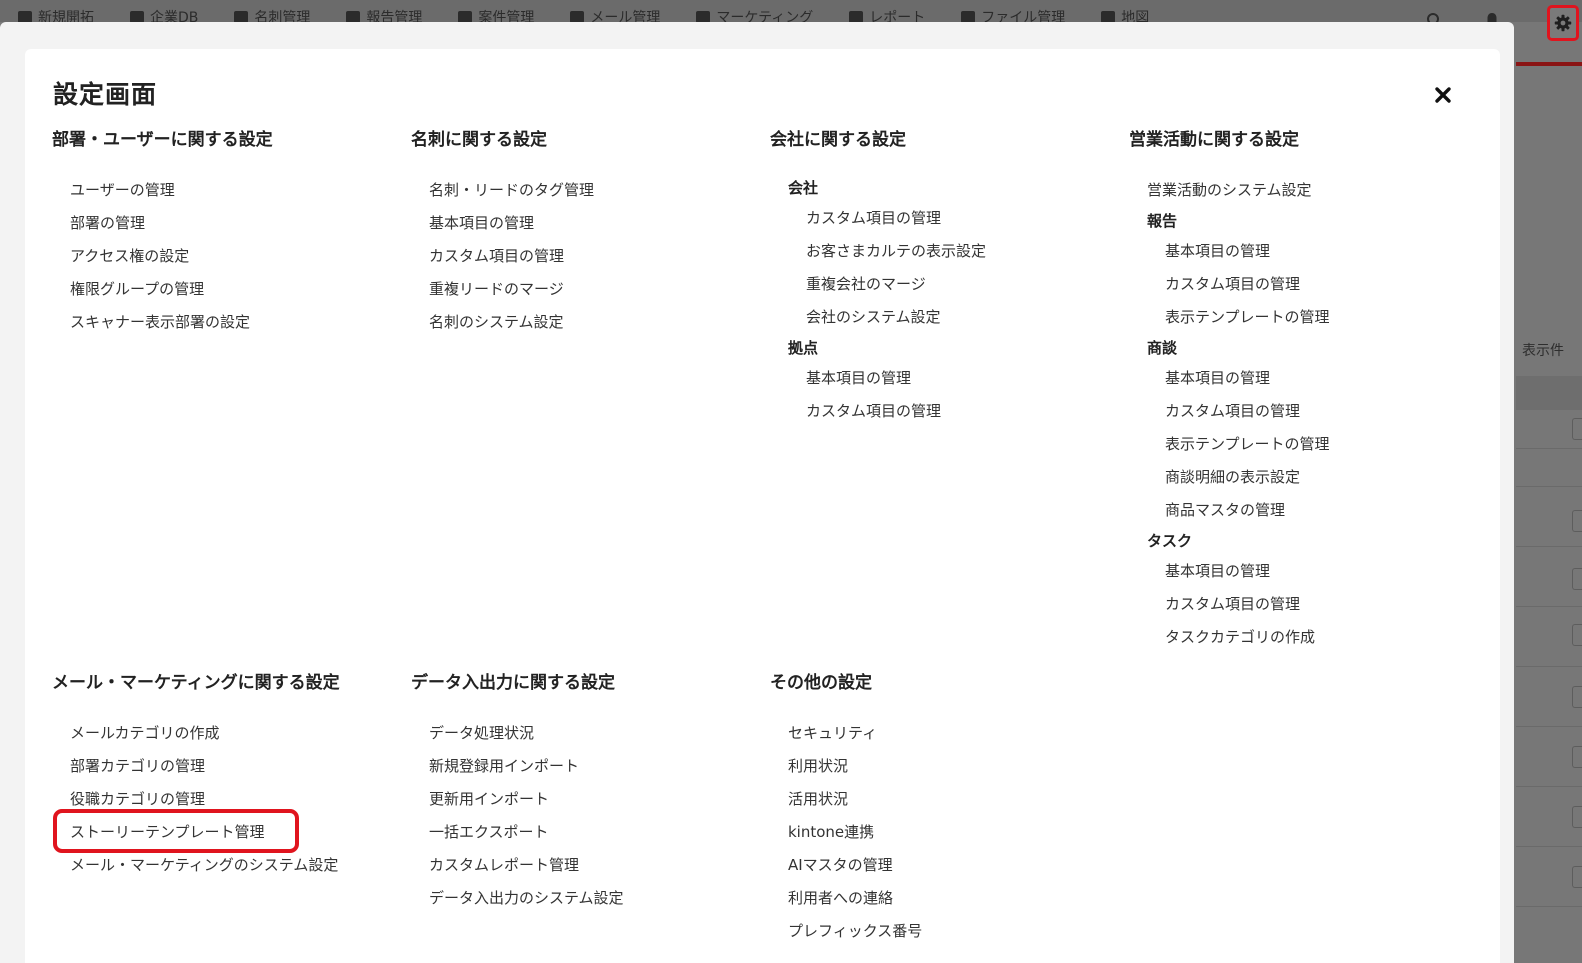 The width and height of the screenshot is (1582, 963). What do you see at coordinates (196, 799) in the screenshot?
I see `link-position-categories: 役職カテゴリの管理` at bounding box center [196, 799].